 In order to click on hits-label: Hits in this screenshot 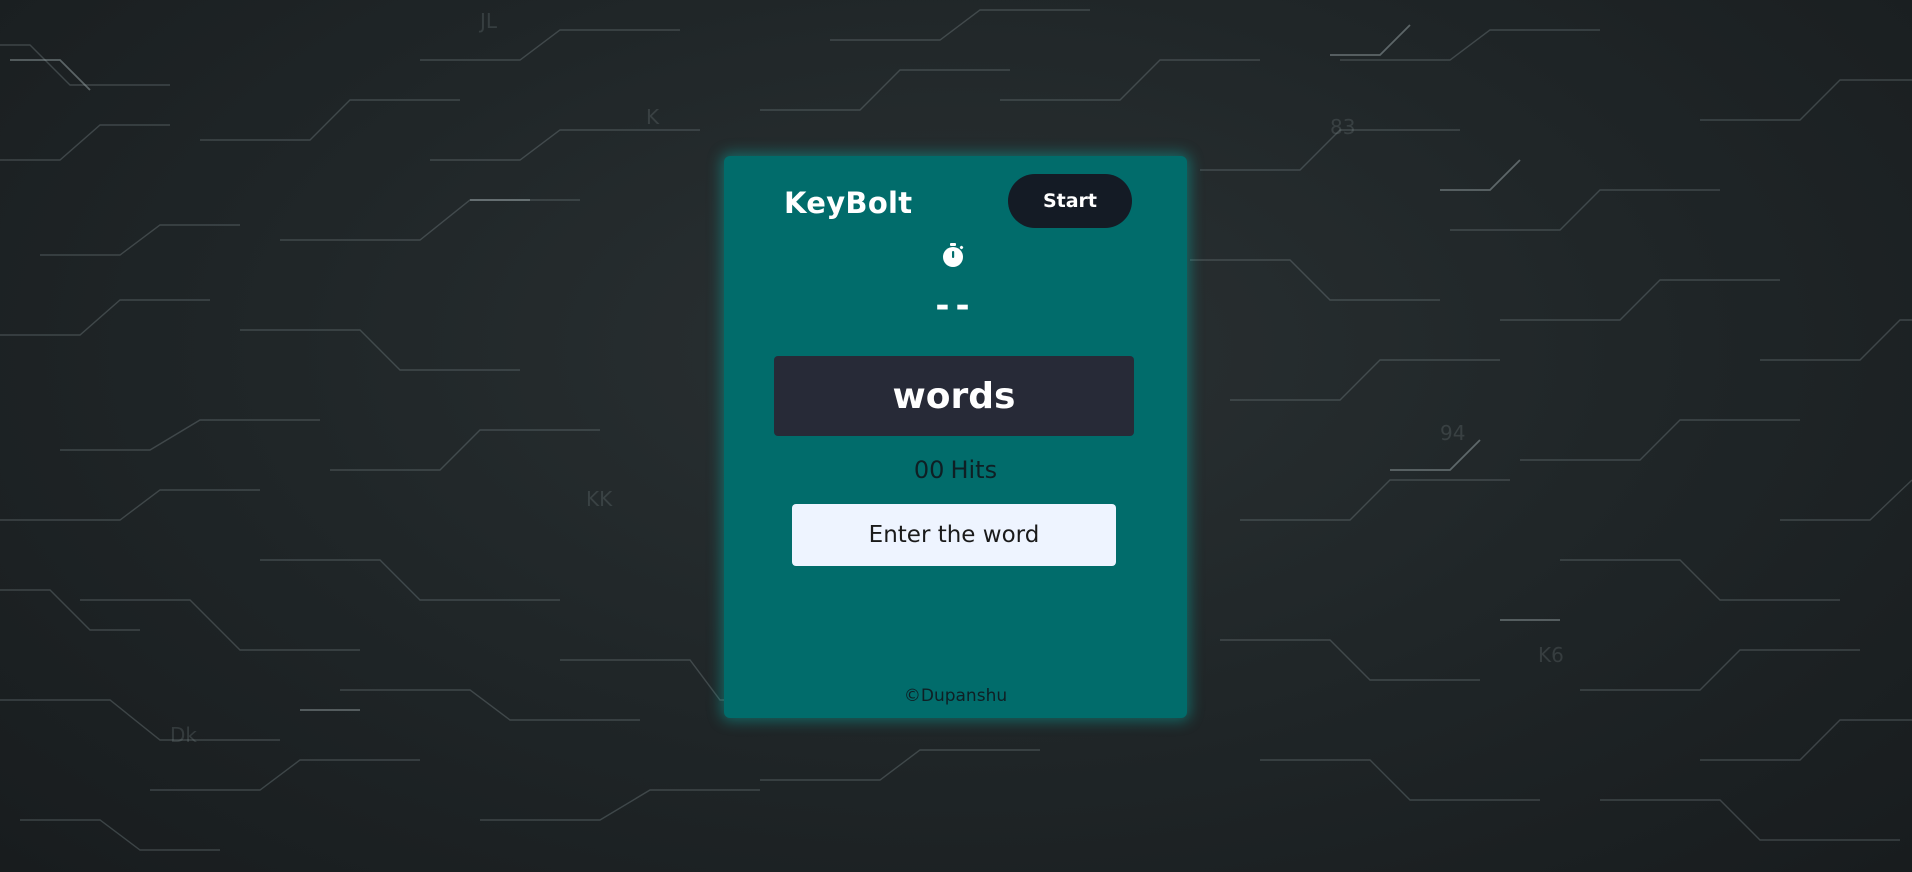, I will do `click(974, 470)`.